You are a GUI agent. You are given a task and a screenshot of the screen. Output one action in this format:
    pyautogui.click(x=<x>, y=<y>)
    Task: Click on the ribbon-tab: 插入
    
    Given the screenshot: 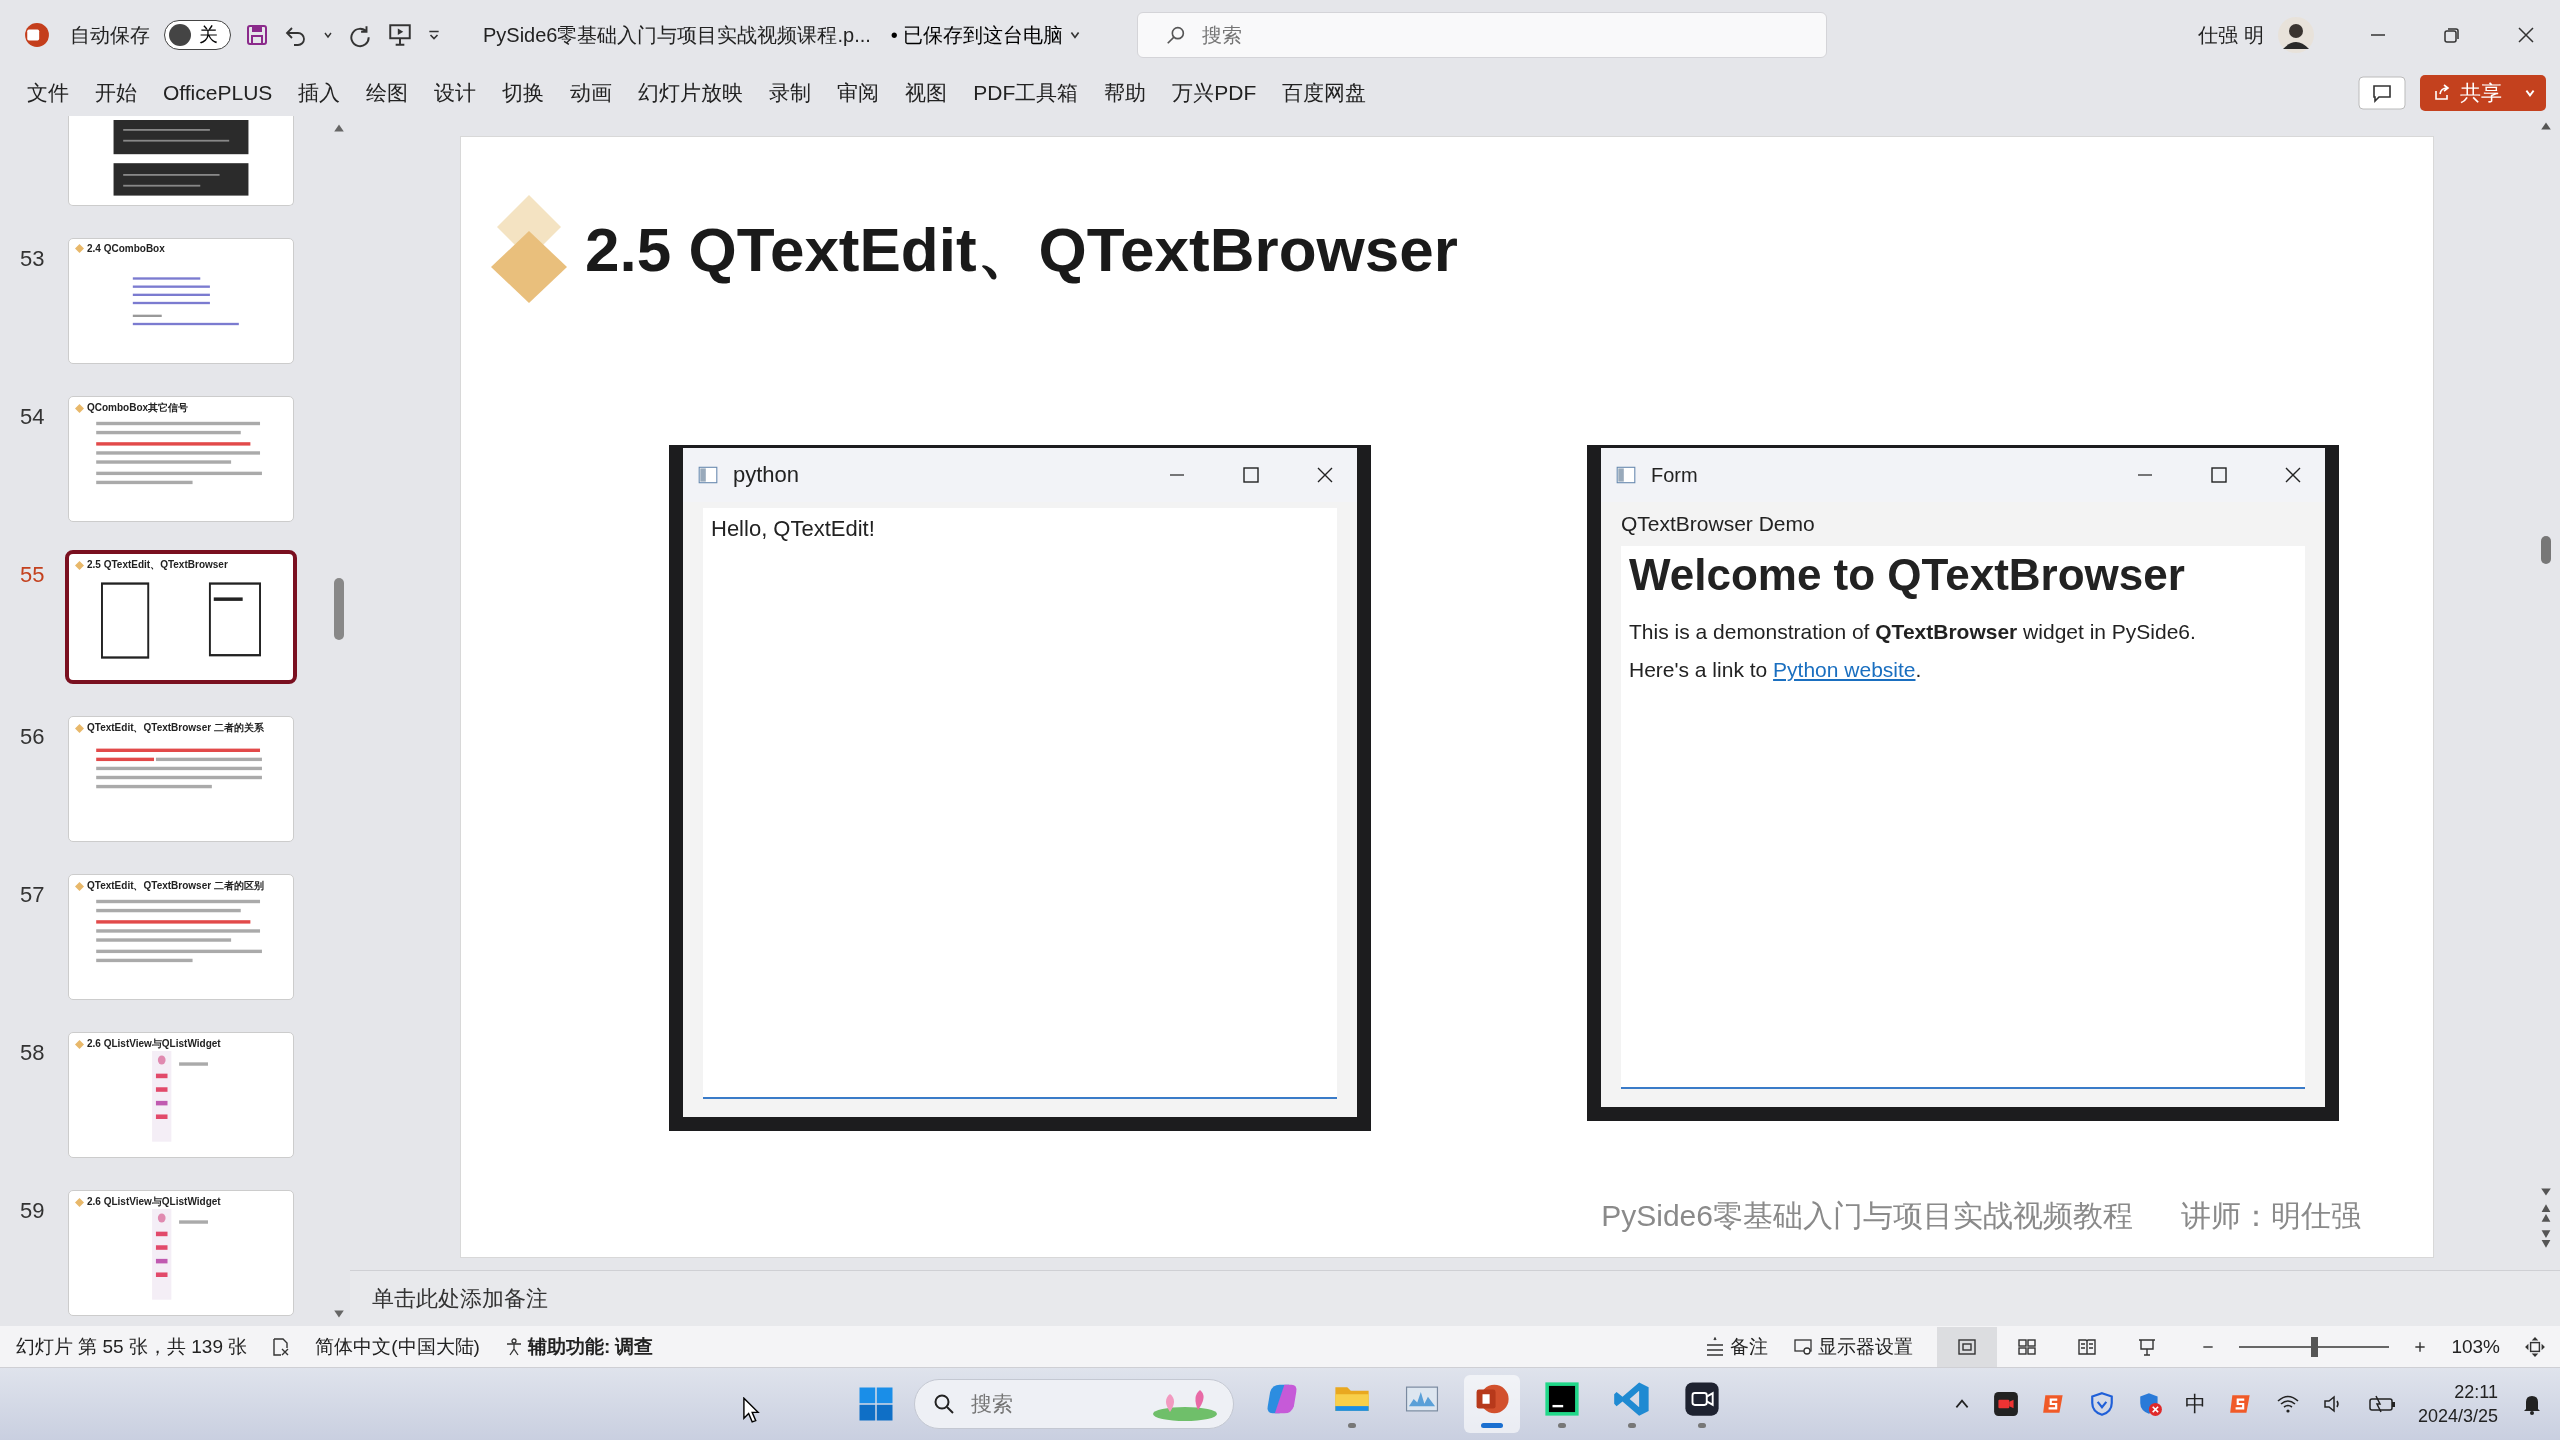 What is the action you would take?
    pyautogui.click(x=319, y=93)
    